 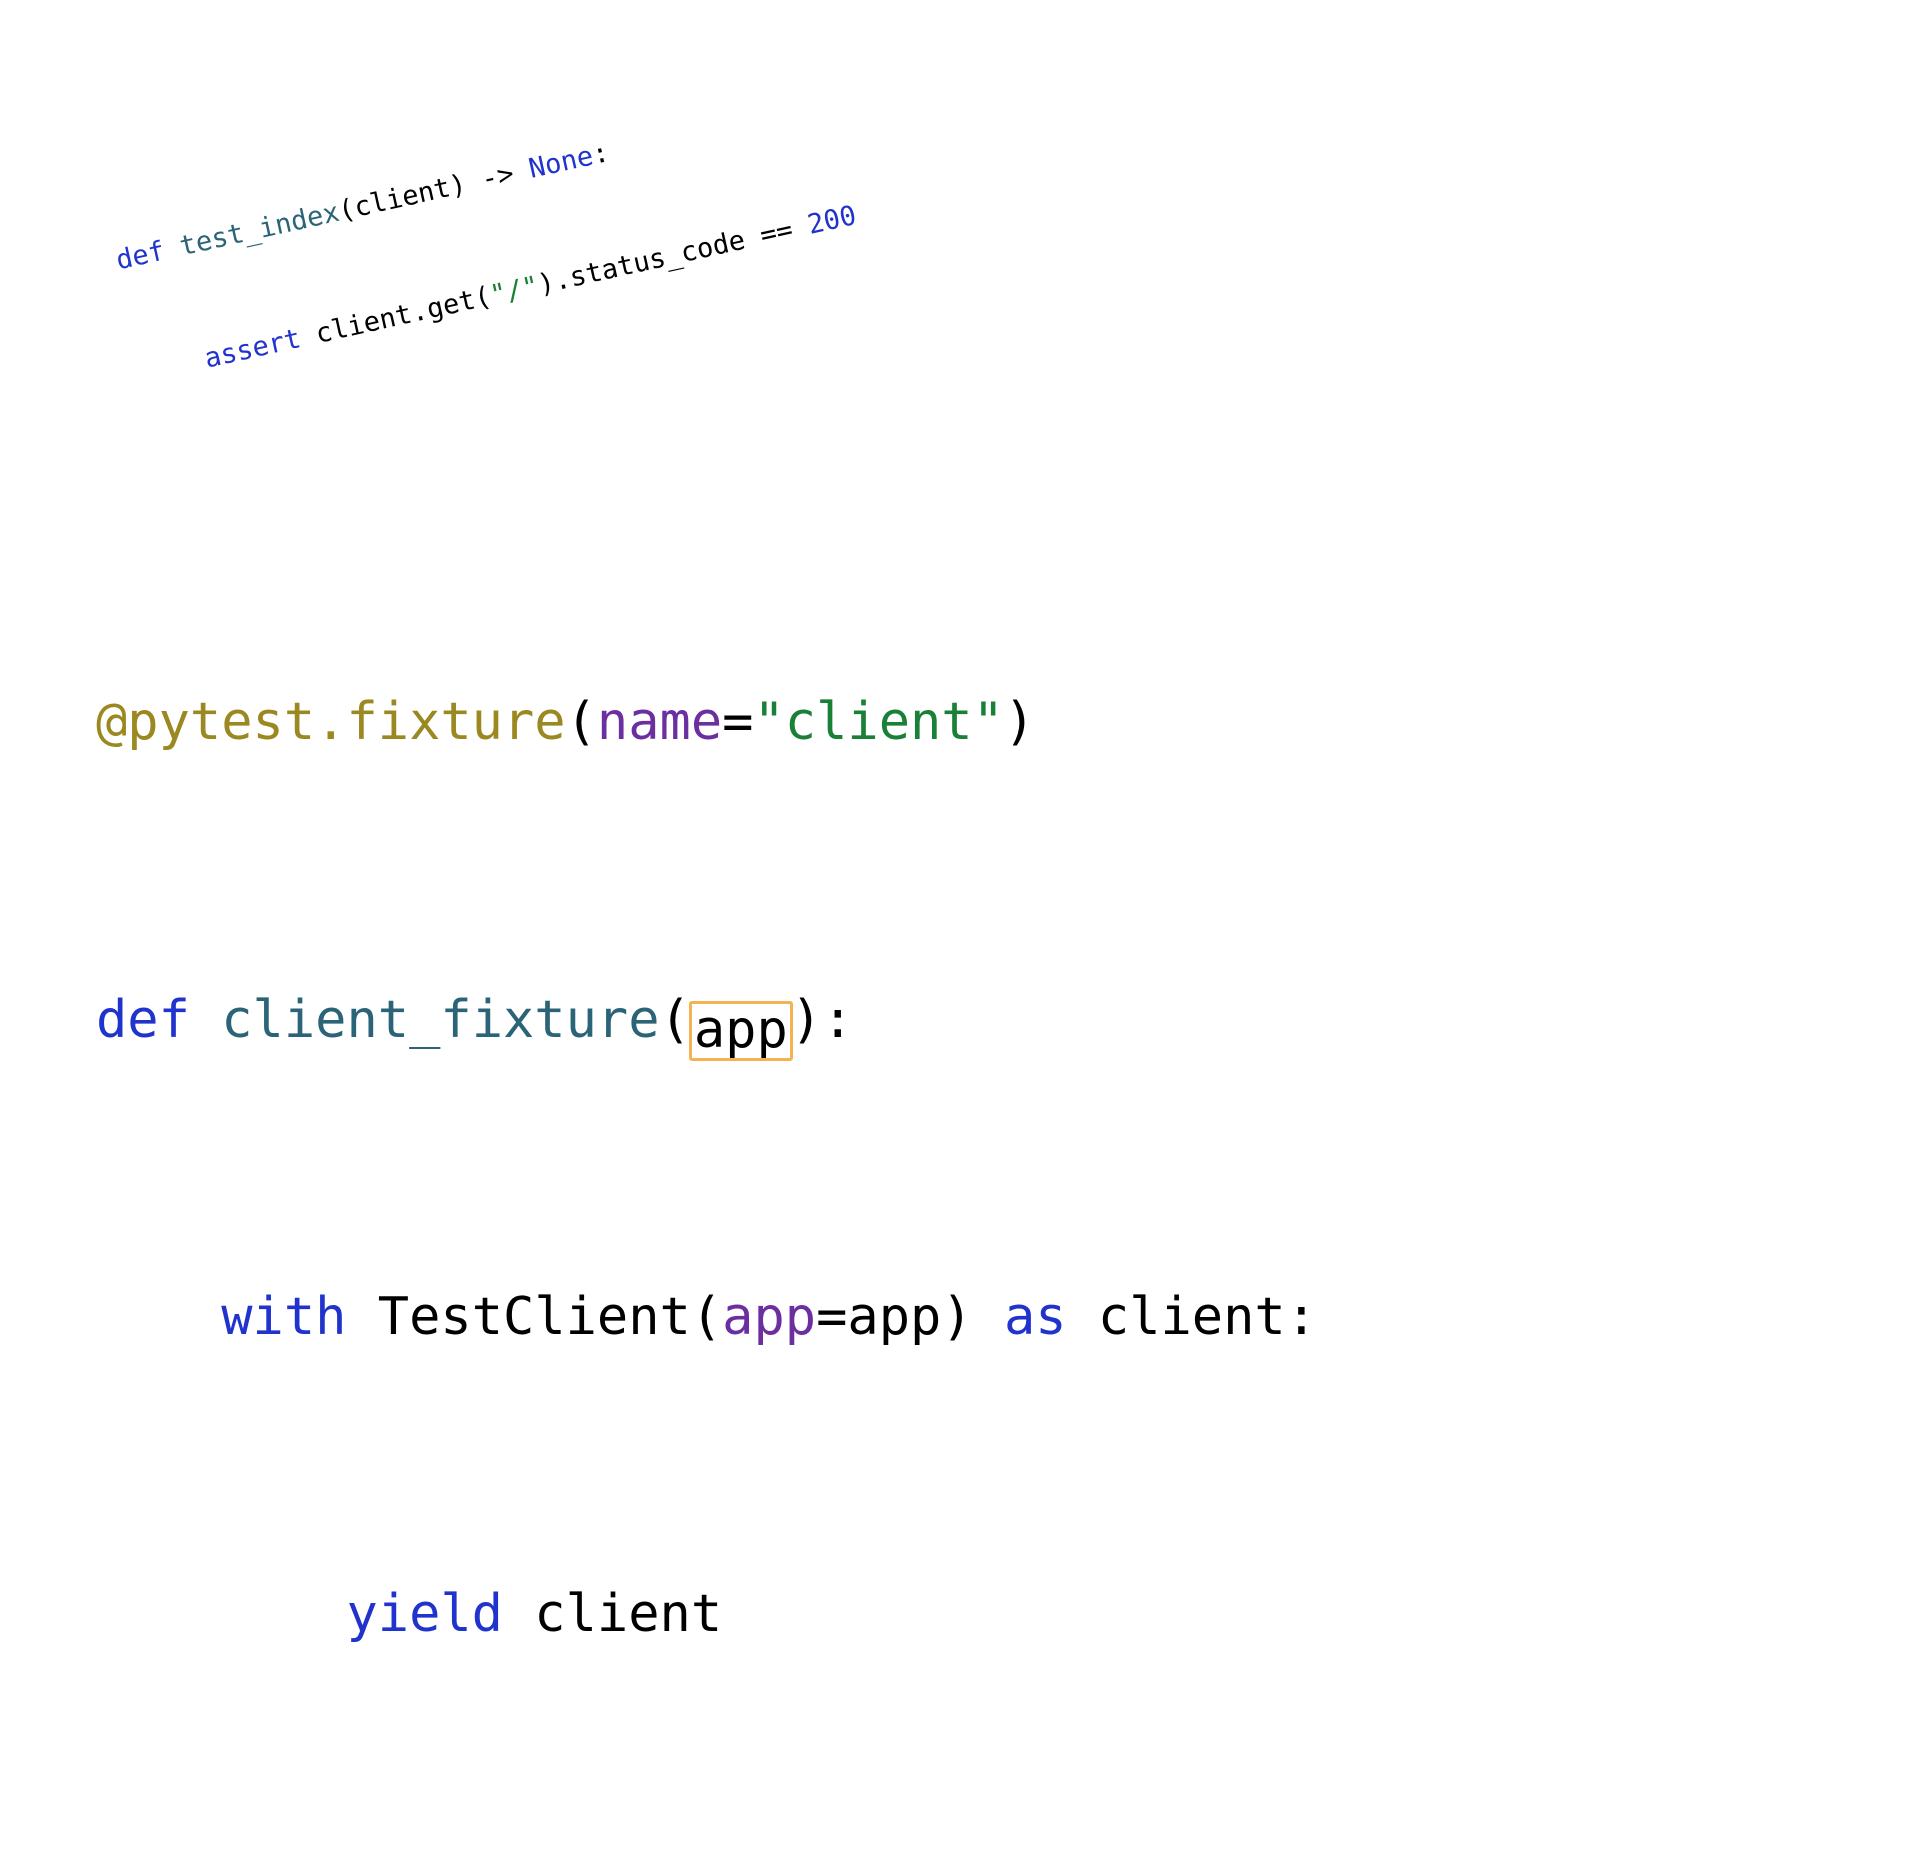 What do you see at coordinates (252, 348) in the screenshot?
I see `token-keyword-assert: assert` at bounding box center [252, 348].